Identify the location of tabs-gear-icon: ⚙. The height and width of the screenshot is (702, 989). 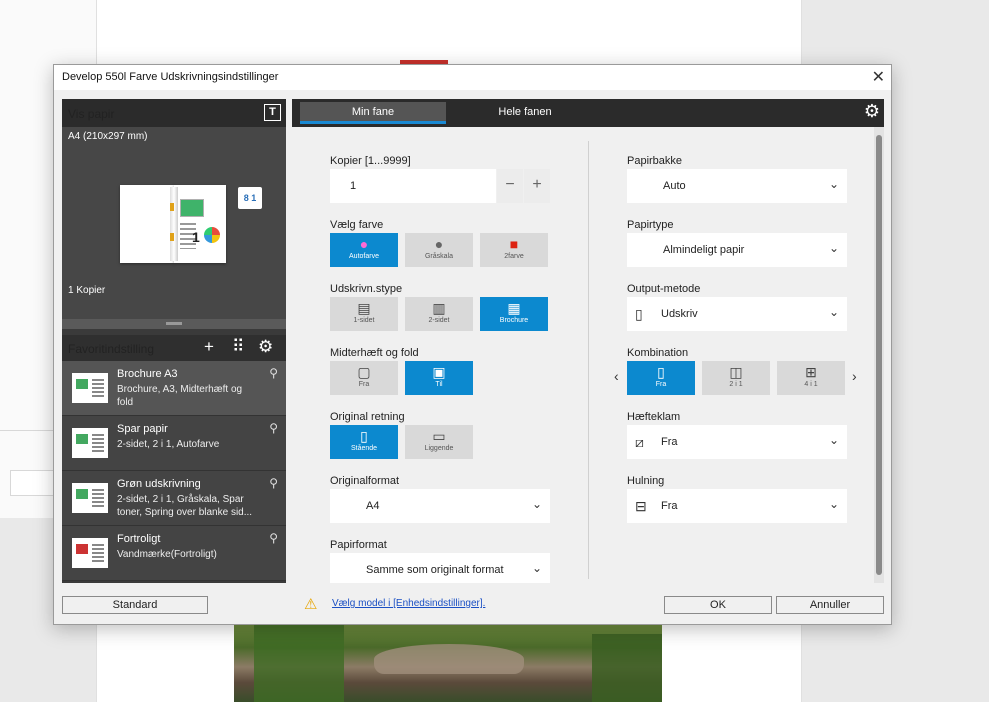
(872, 111).